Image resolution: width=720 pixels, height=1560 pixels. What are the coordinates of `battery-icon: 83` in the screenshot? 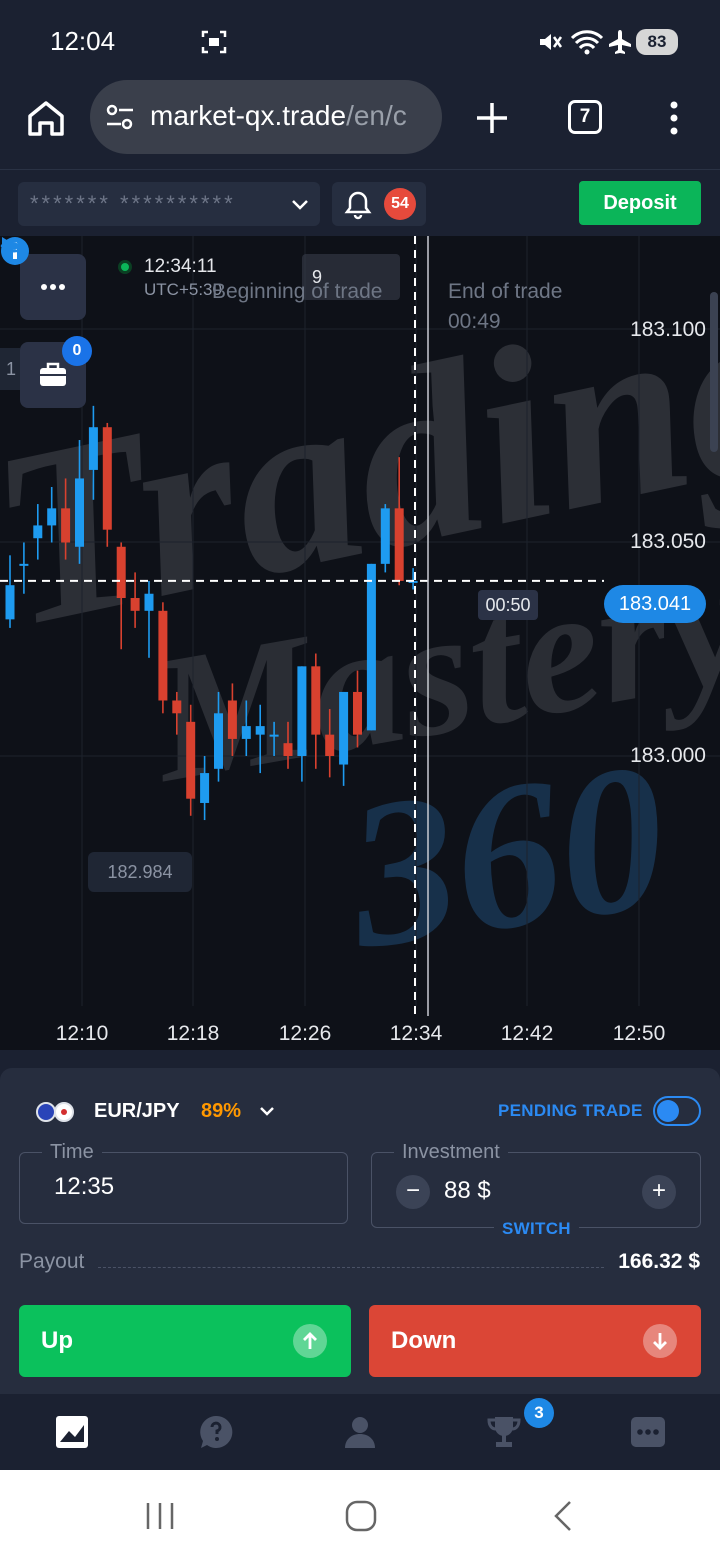 It's located at (657, 42).